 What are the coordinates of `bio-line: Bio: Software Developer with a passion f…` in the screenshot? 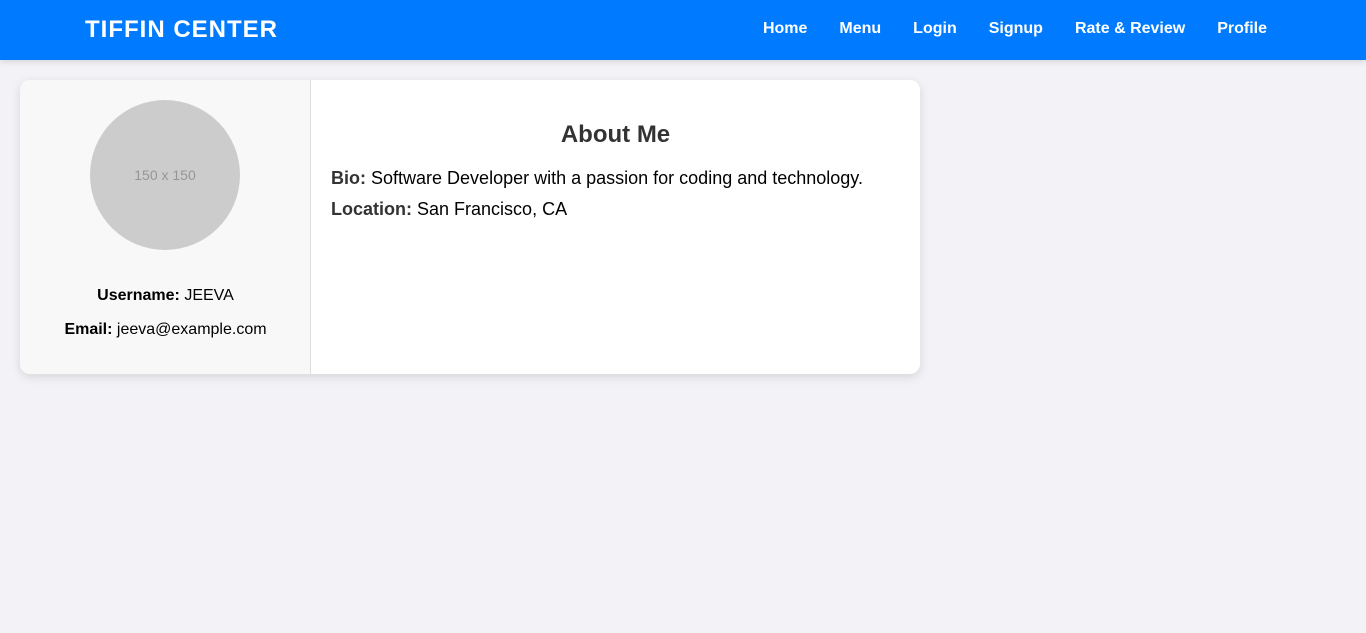 It's located at (597, 178).